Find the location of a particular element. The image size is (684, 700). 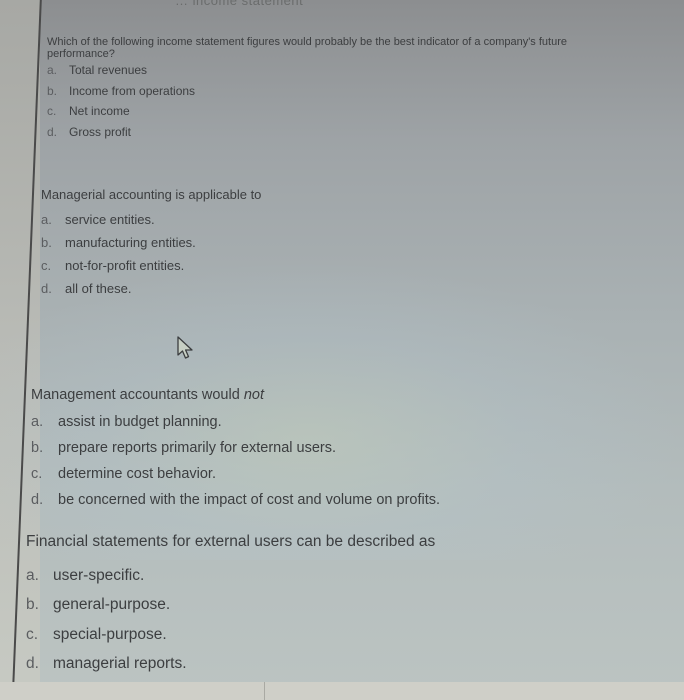

question-stem: Management accountants would not is located at coordinates (235, 395).